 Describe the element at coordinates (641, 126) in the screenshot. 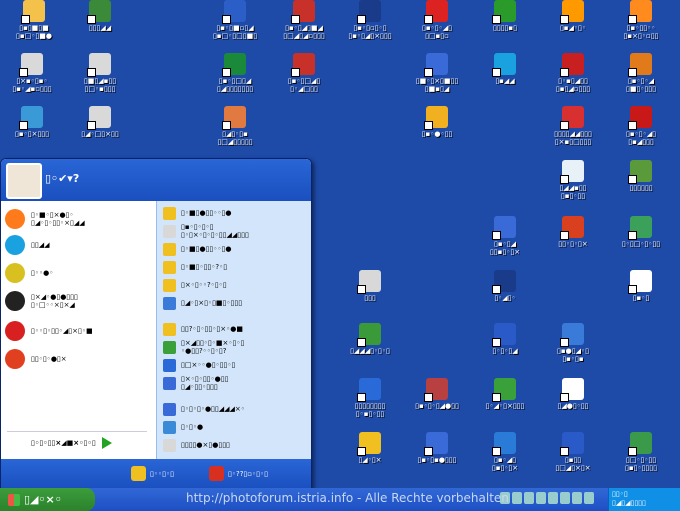

I see `desktop-shortcut: ▯▪◦▯◦◢▯ ▯▪◢▯▯▯` at that location.